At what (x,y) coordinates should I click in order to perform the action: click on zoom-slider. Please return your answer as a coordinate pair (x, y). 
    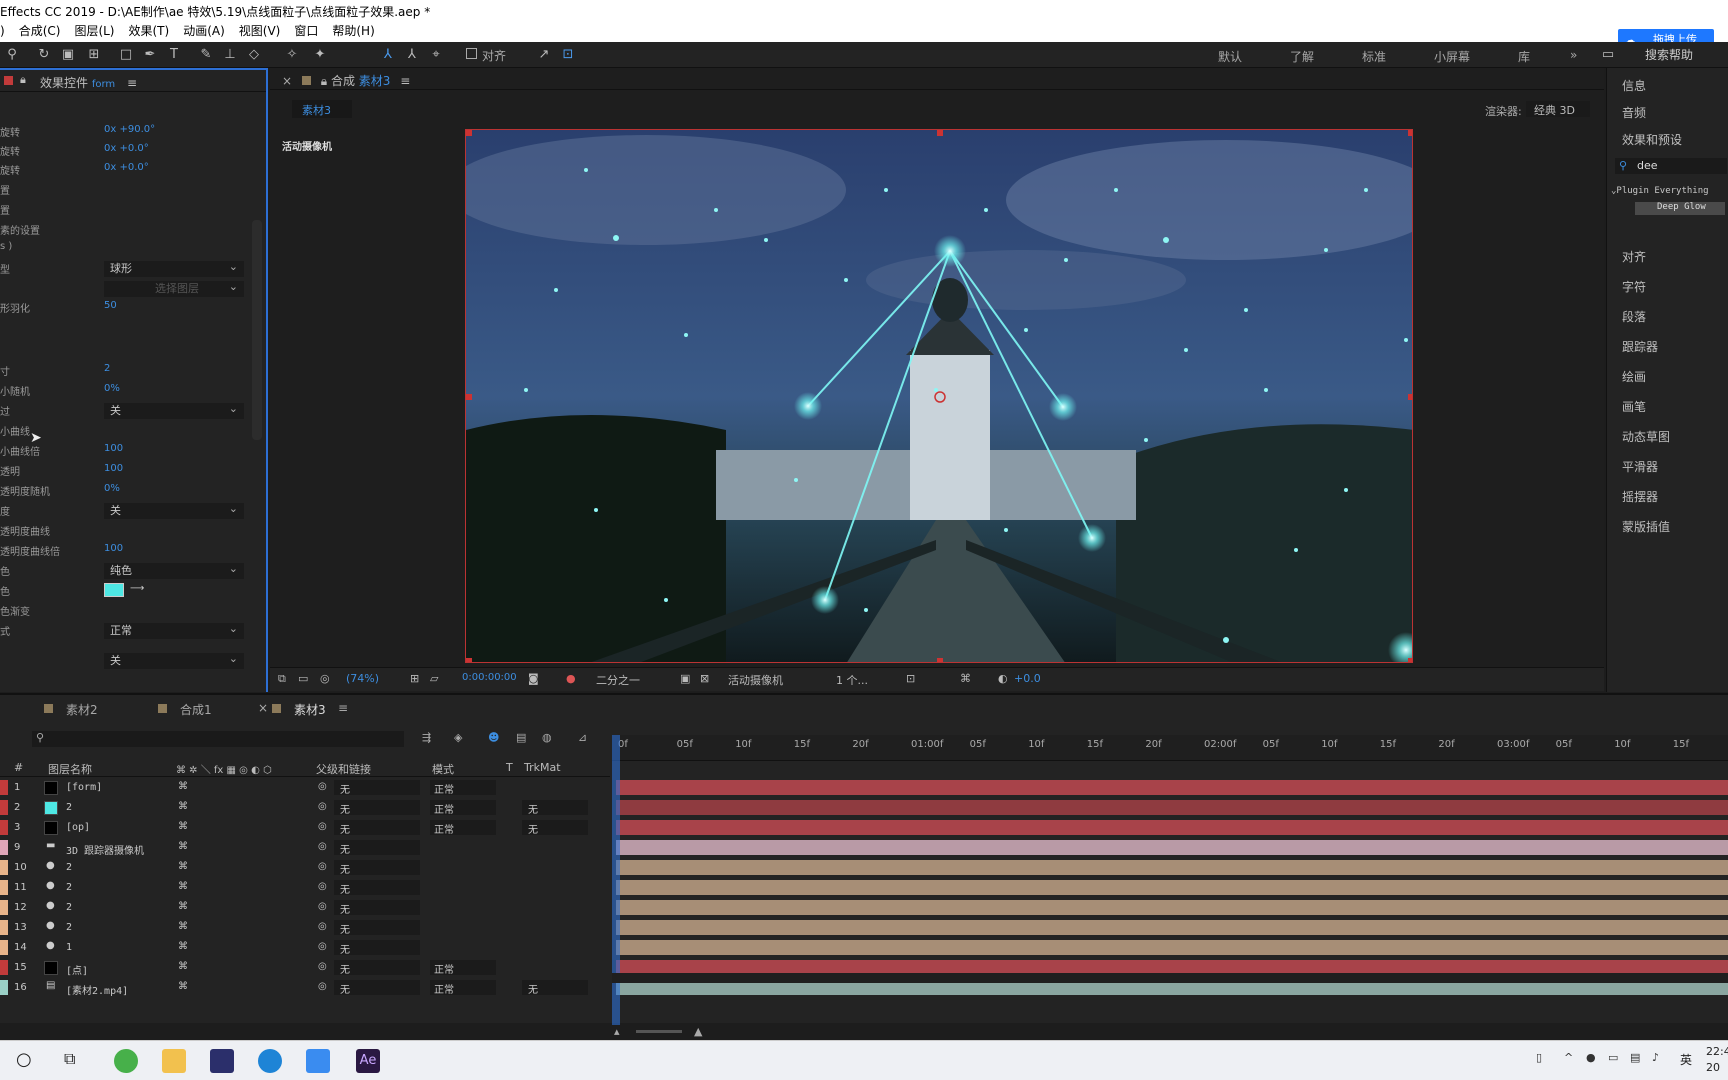
    Looking at the image, I should click on (659, 1031).